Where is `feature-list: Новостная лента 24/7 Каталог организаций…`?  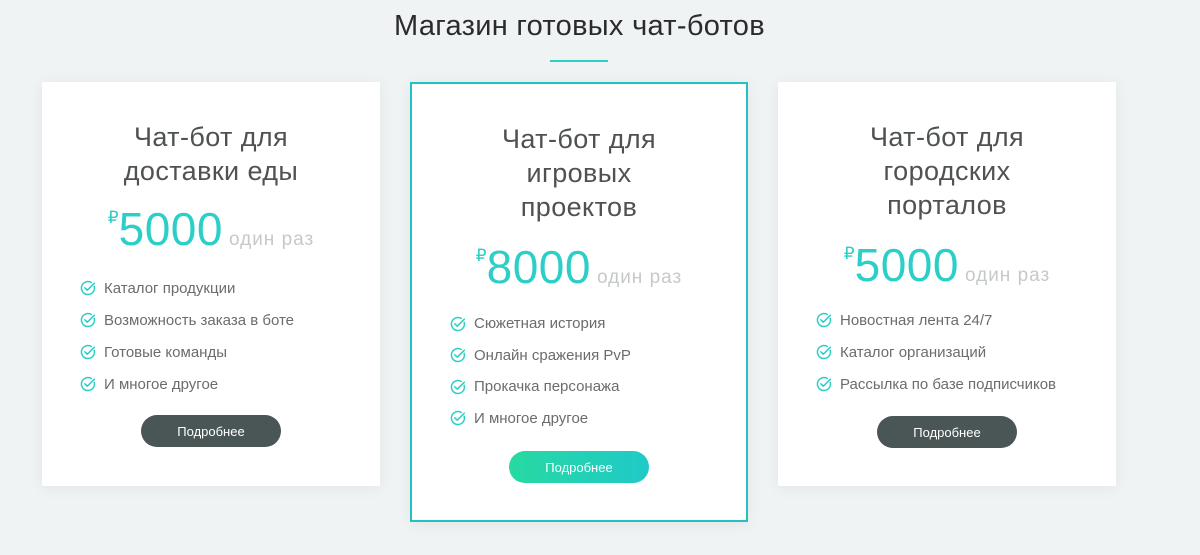 feature-list: Новостная лента 24/7 Каталог организаций… is located at coordinates (936, 352).